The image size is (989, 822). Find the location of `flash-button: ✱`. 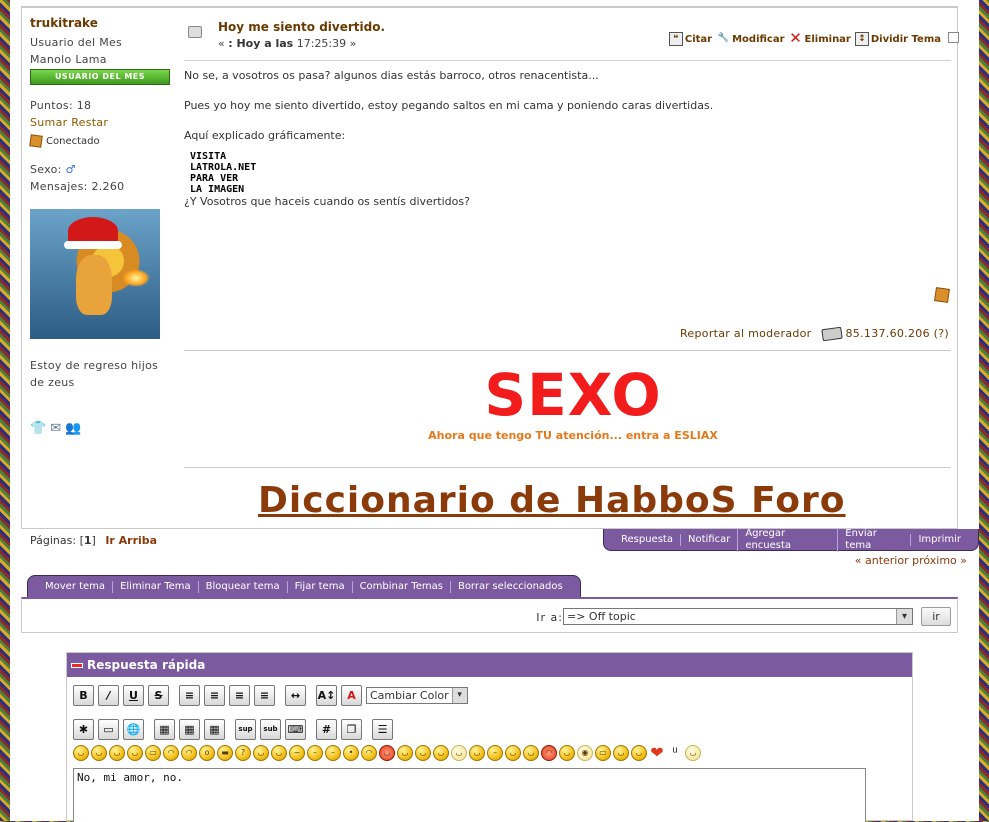

flash-button: ✱ is located at coordinates (83, 729).